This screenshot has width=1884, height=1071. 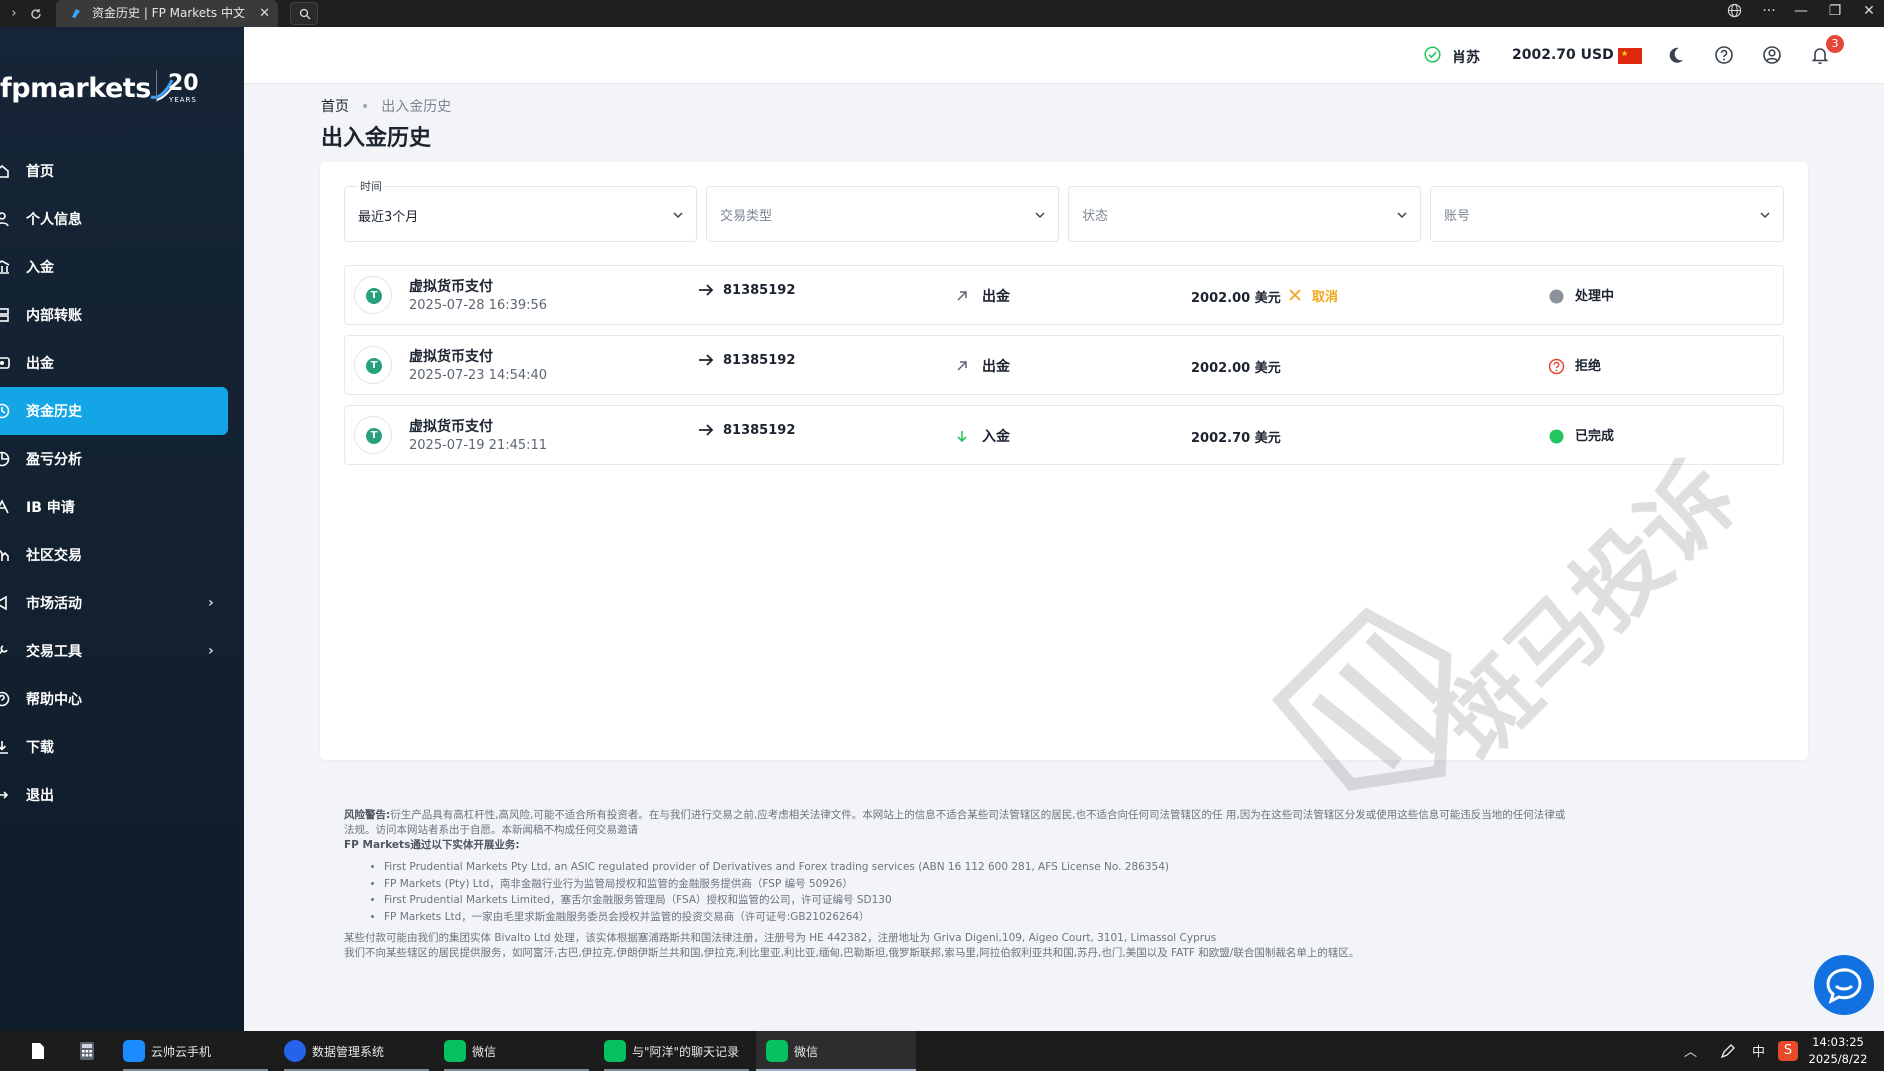 I want to click on browser-tab: 资金历史 | FP Markets 中文 ✕, so click(x=167, y=13).